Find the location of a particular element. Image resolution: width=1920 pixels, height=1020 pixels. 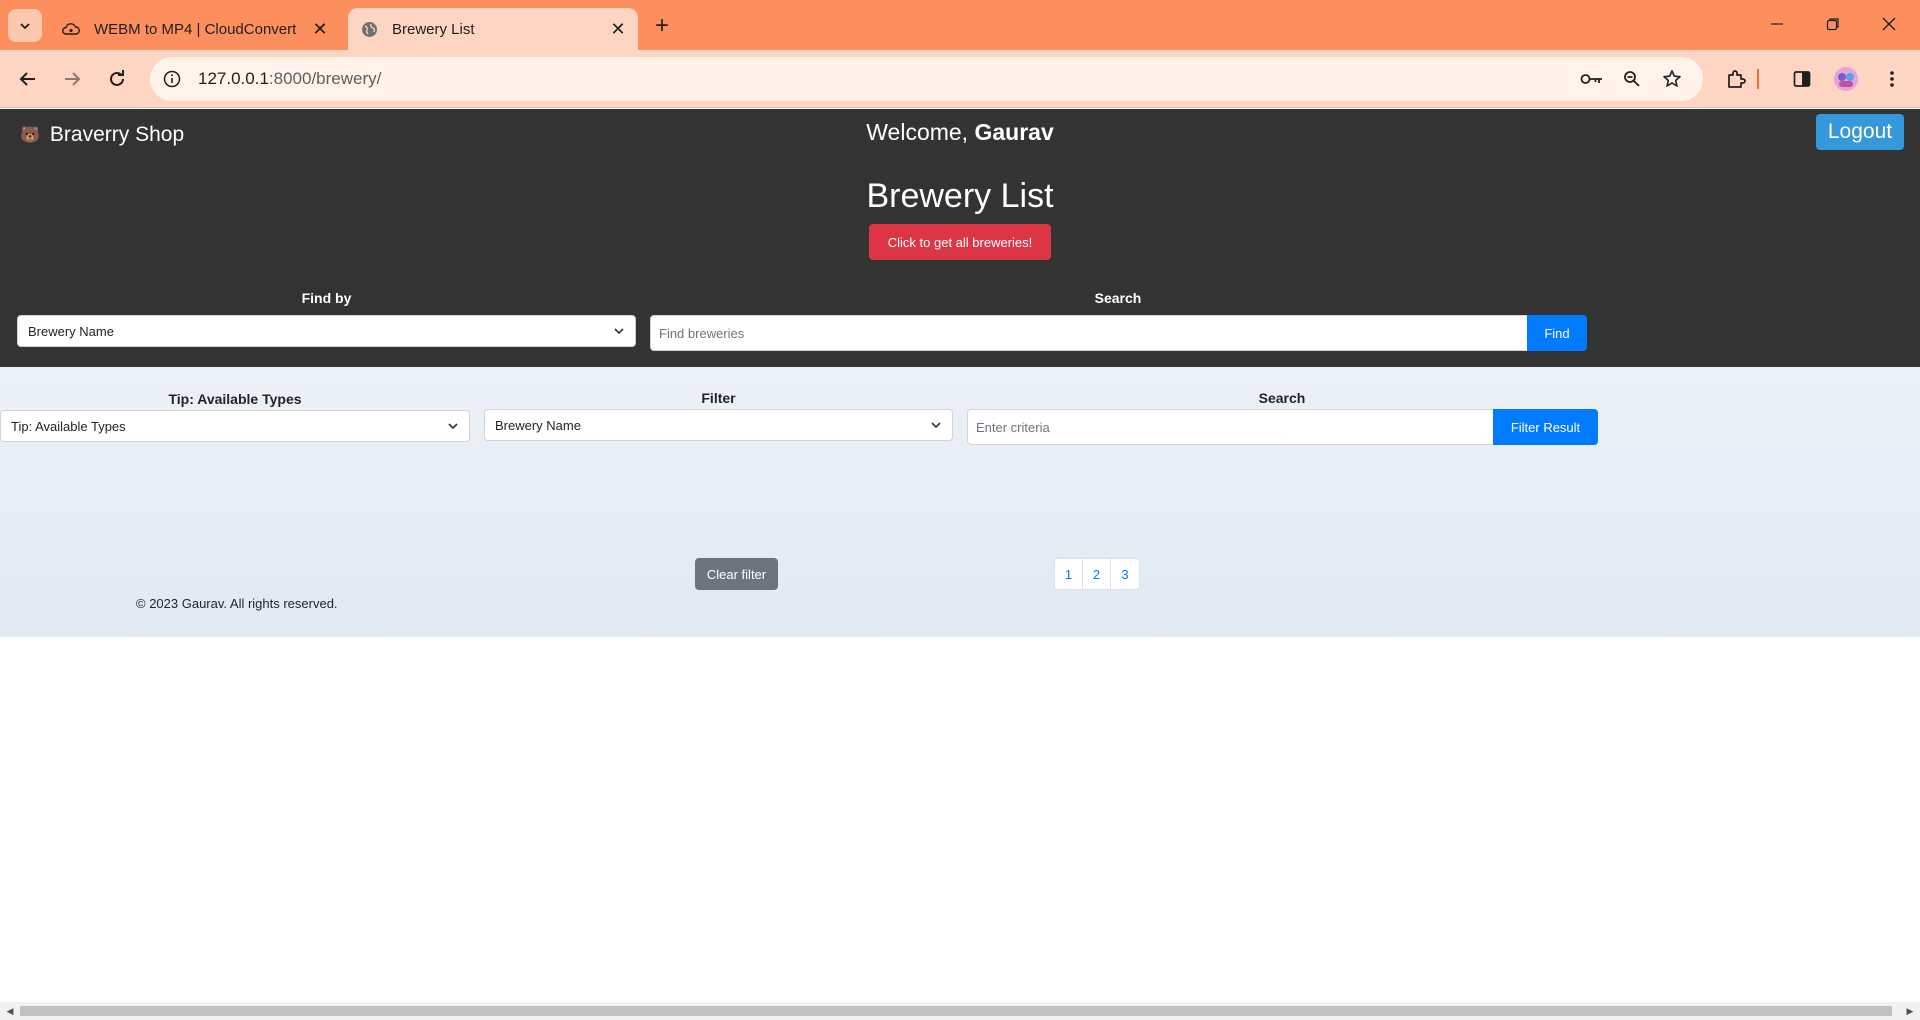

tab-search-button is located at coordinates (25, 25).